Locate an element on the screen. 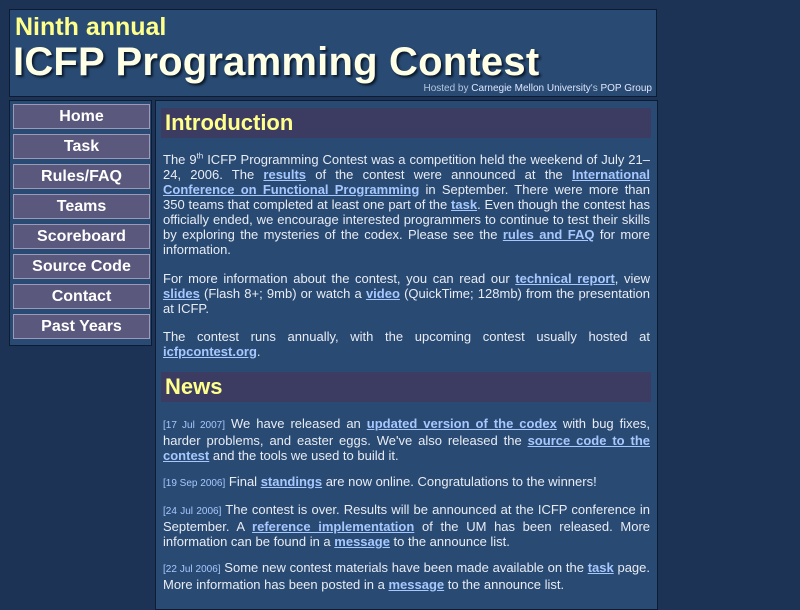  nav-contact: Contact is located at coordinates (81, 296).